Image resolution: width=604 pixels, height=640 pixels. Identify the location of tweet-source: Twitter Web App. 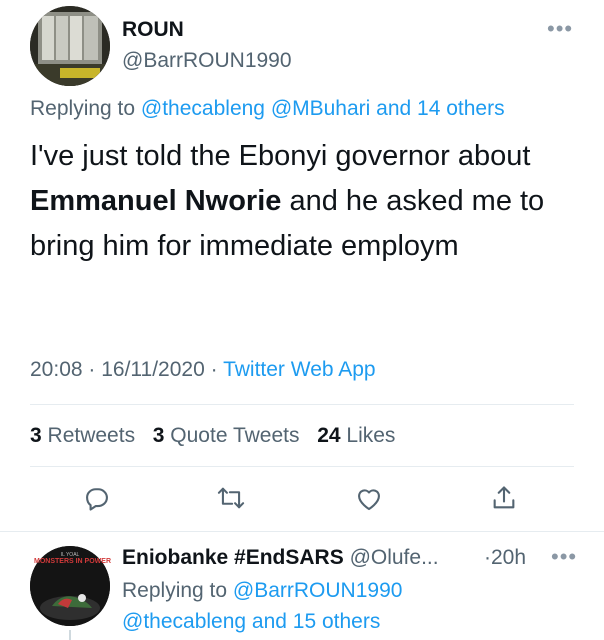
(299, 369).